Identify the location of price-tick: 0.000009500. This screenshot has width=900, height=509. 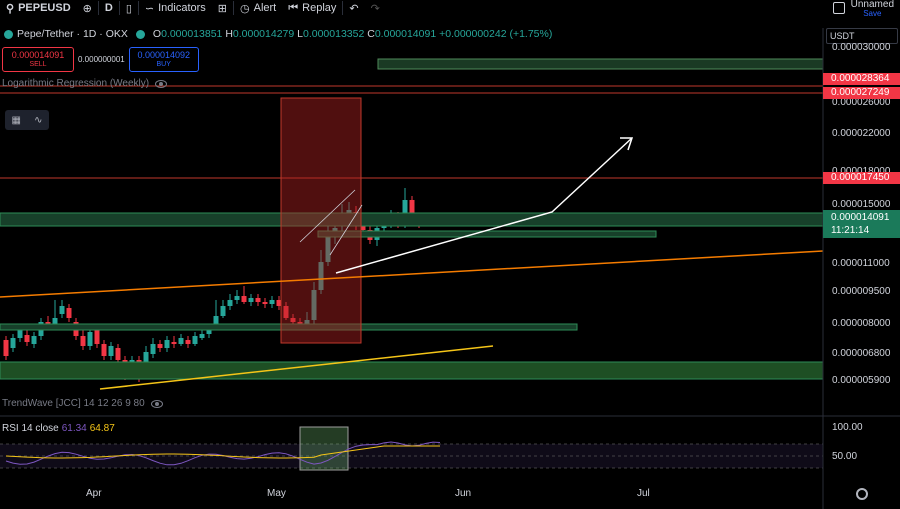
(861, 291).